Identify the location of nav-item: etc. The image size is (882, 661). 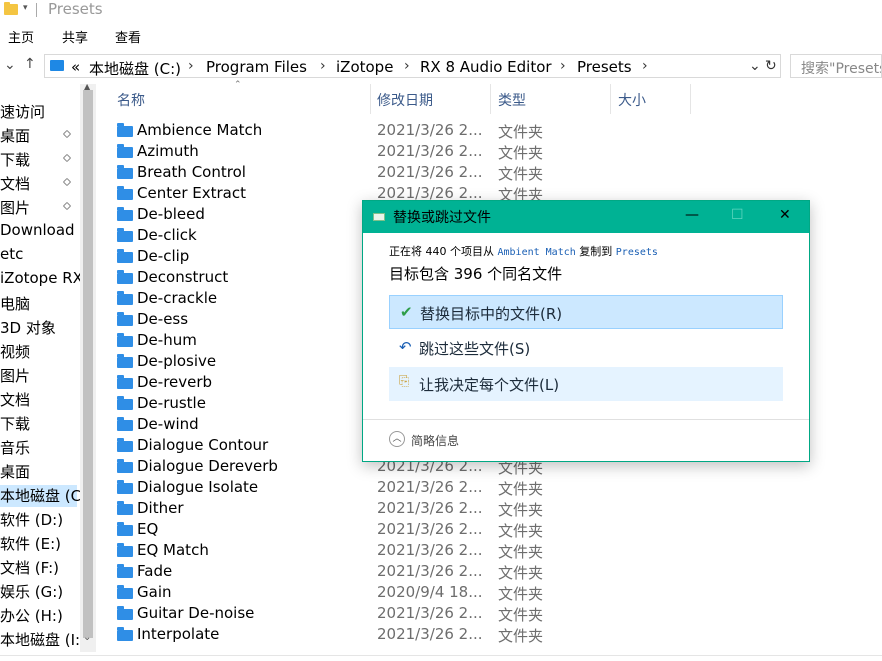
(40, 256).